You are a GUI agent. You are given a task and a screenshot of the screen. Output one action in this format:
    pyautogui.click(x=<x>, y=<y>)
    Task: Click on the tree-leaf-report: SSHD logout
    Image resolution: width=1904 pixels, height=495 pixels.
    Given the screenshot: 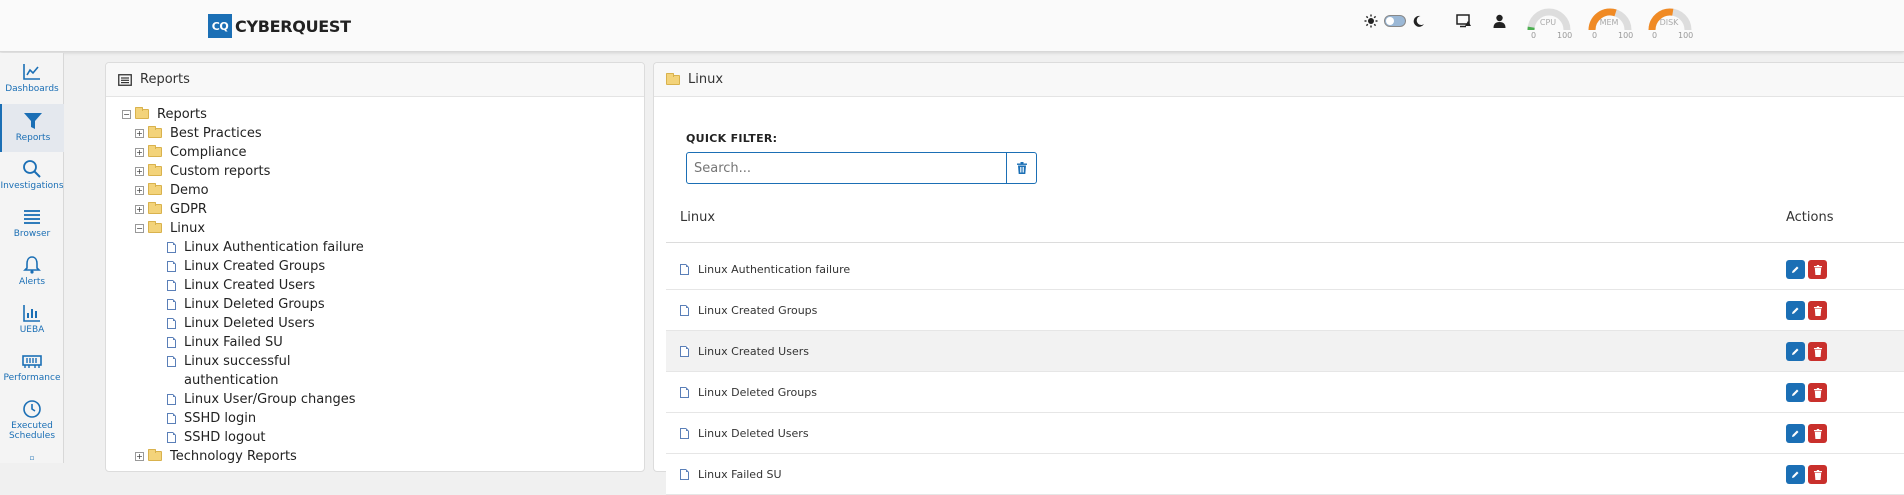 What is the action you would take?
    pyautogui.click(x=216, y=437)
    